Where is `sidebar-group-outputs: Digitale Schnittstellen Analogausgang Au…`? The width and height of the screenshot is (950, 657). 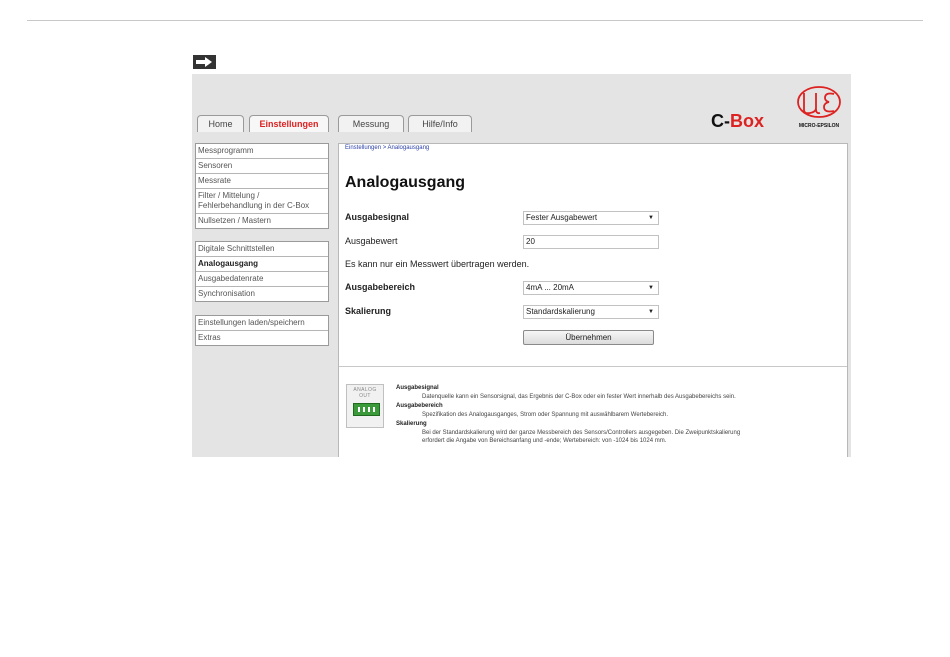
sidebar-group-outputs: Digitale Schnittstellen Analogausgang Au… is located at coordinates (262, 271).